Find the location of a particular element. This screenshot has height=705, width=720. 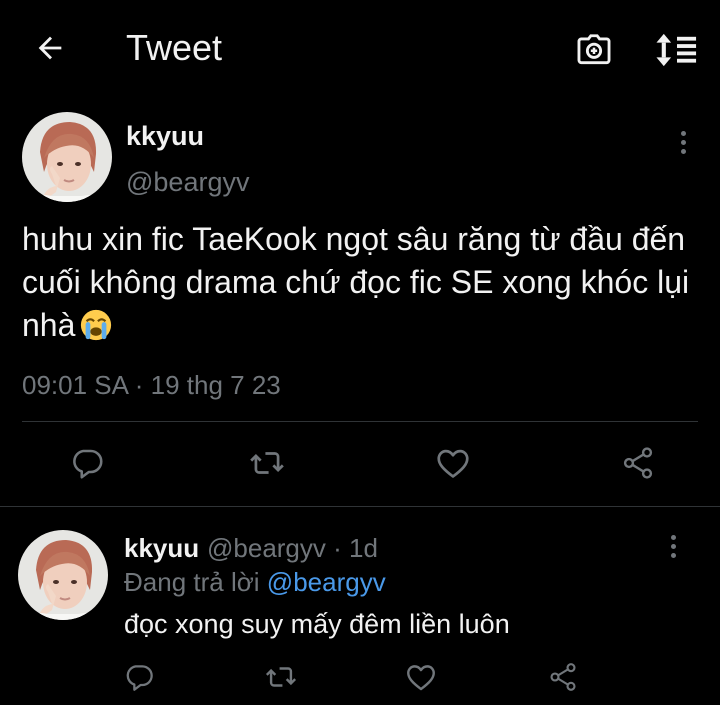

reply-share-button is located at coordinates (563, 677).